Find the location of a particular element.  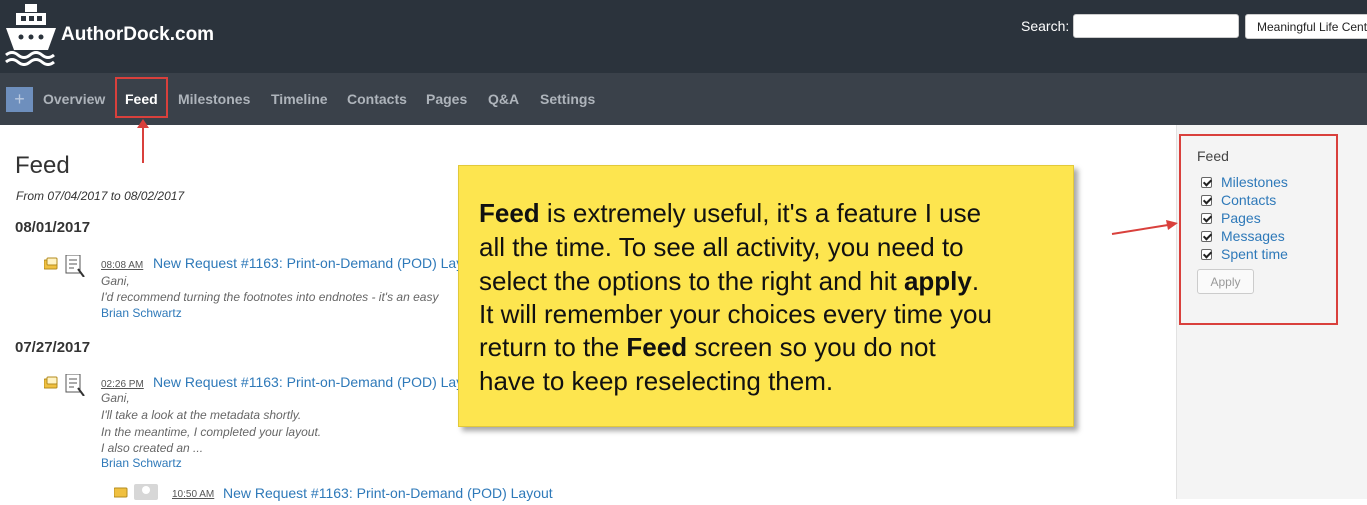

feed-tab-highlight is located at coordinates (141, 97).